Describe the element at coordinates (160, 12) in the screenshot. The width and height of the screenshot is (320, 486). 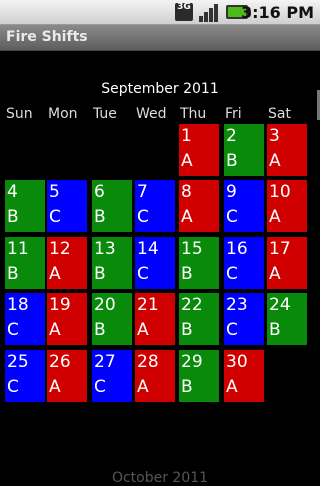
I see `status-bar: 3G 3:16 PM` at that location.